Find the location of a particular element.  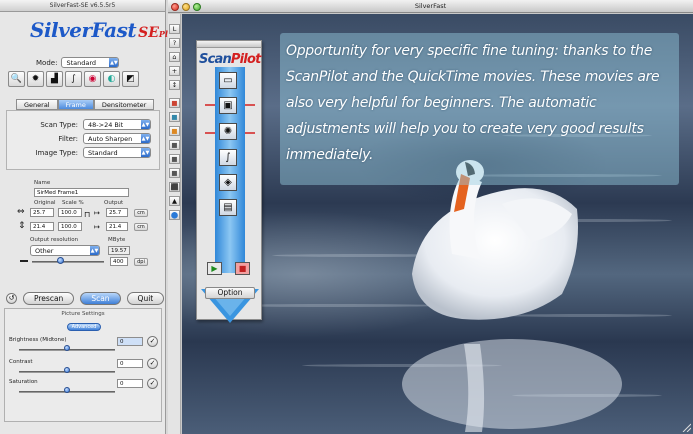

color-tool-icon: ■ is located at coordinates (174, 103).